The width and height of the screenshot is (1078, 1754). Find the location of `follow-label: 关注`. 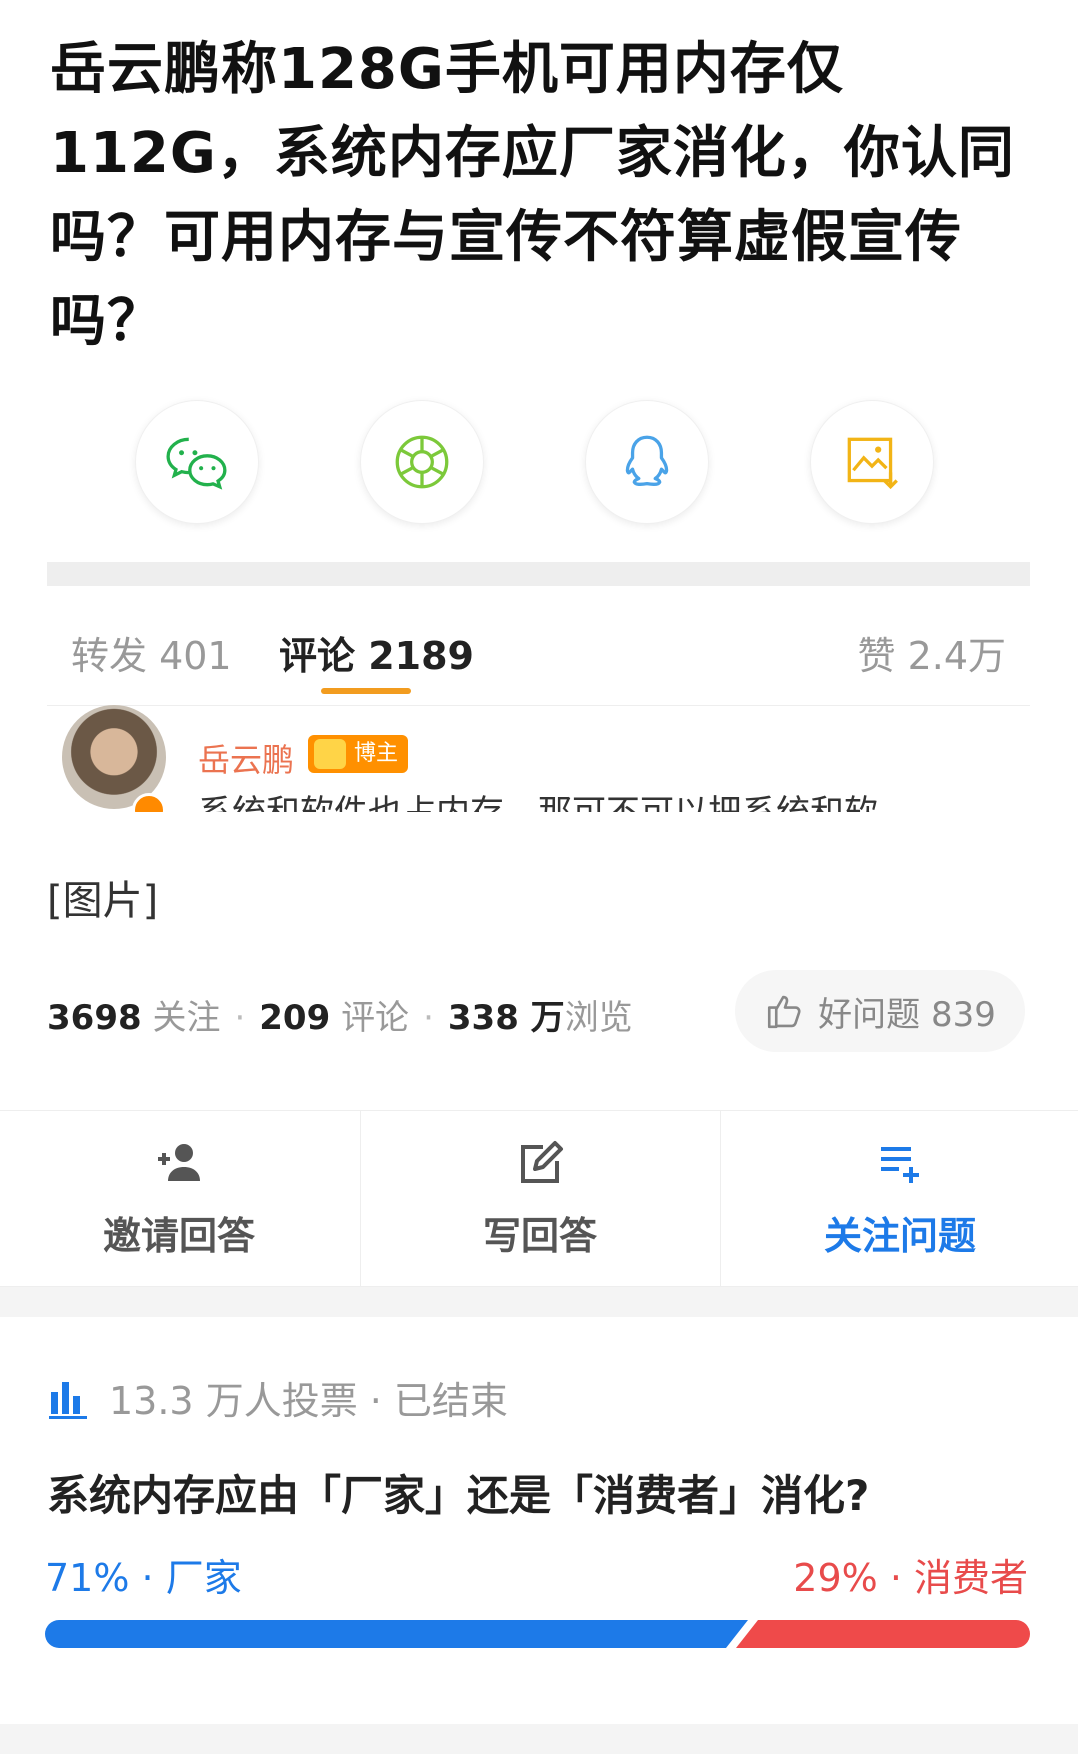

follow-label: 关注 is located at coordinates (186, 1018).